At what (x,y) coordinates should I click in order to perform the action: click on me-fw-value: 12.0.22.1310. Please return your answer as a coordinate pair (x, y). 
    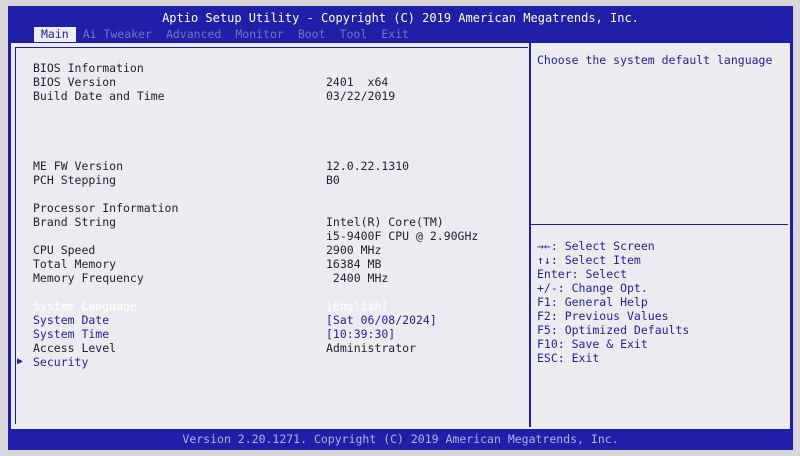
    Looking at the image, I should click on (368, 166).